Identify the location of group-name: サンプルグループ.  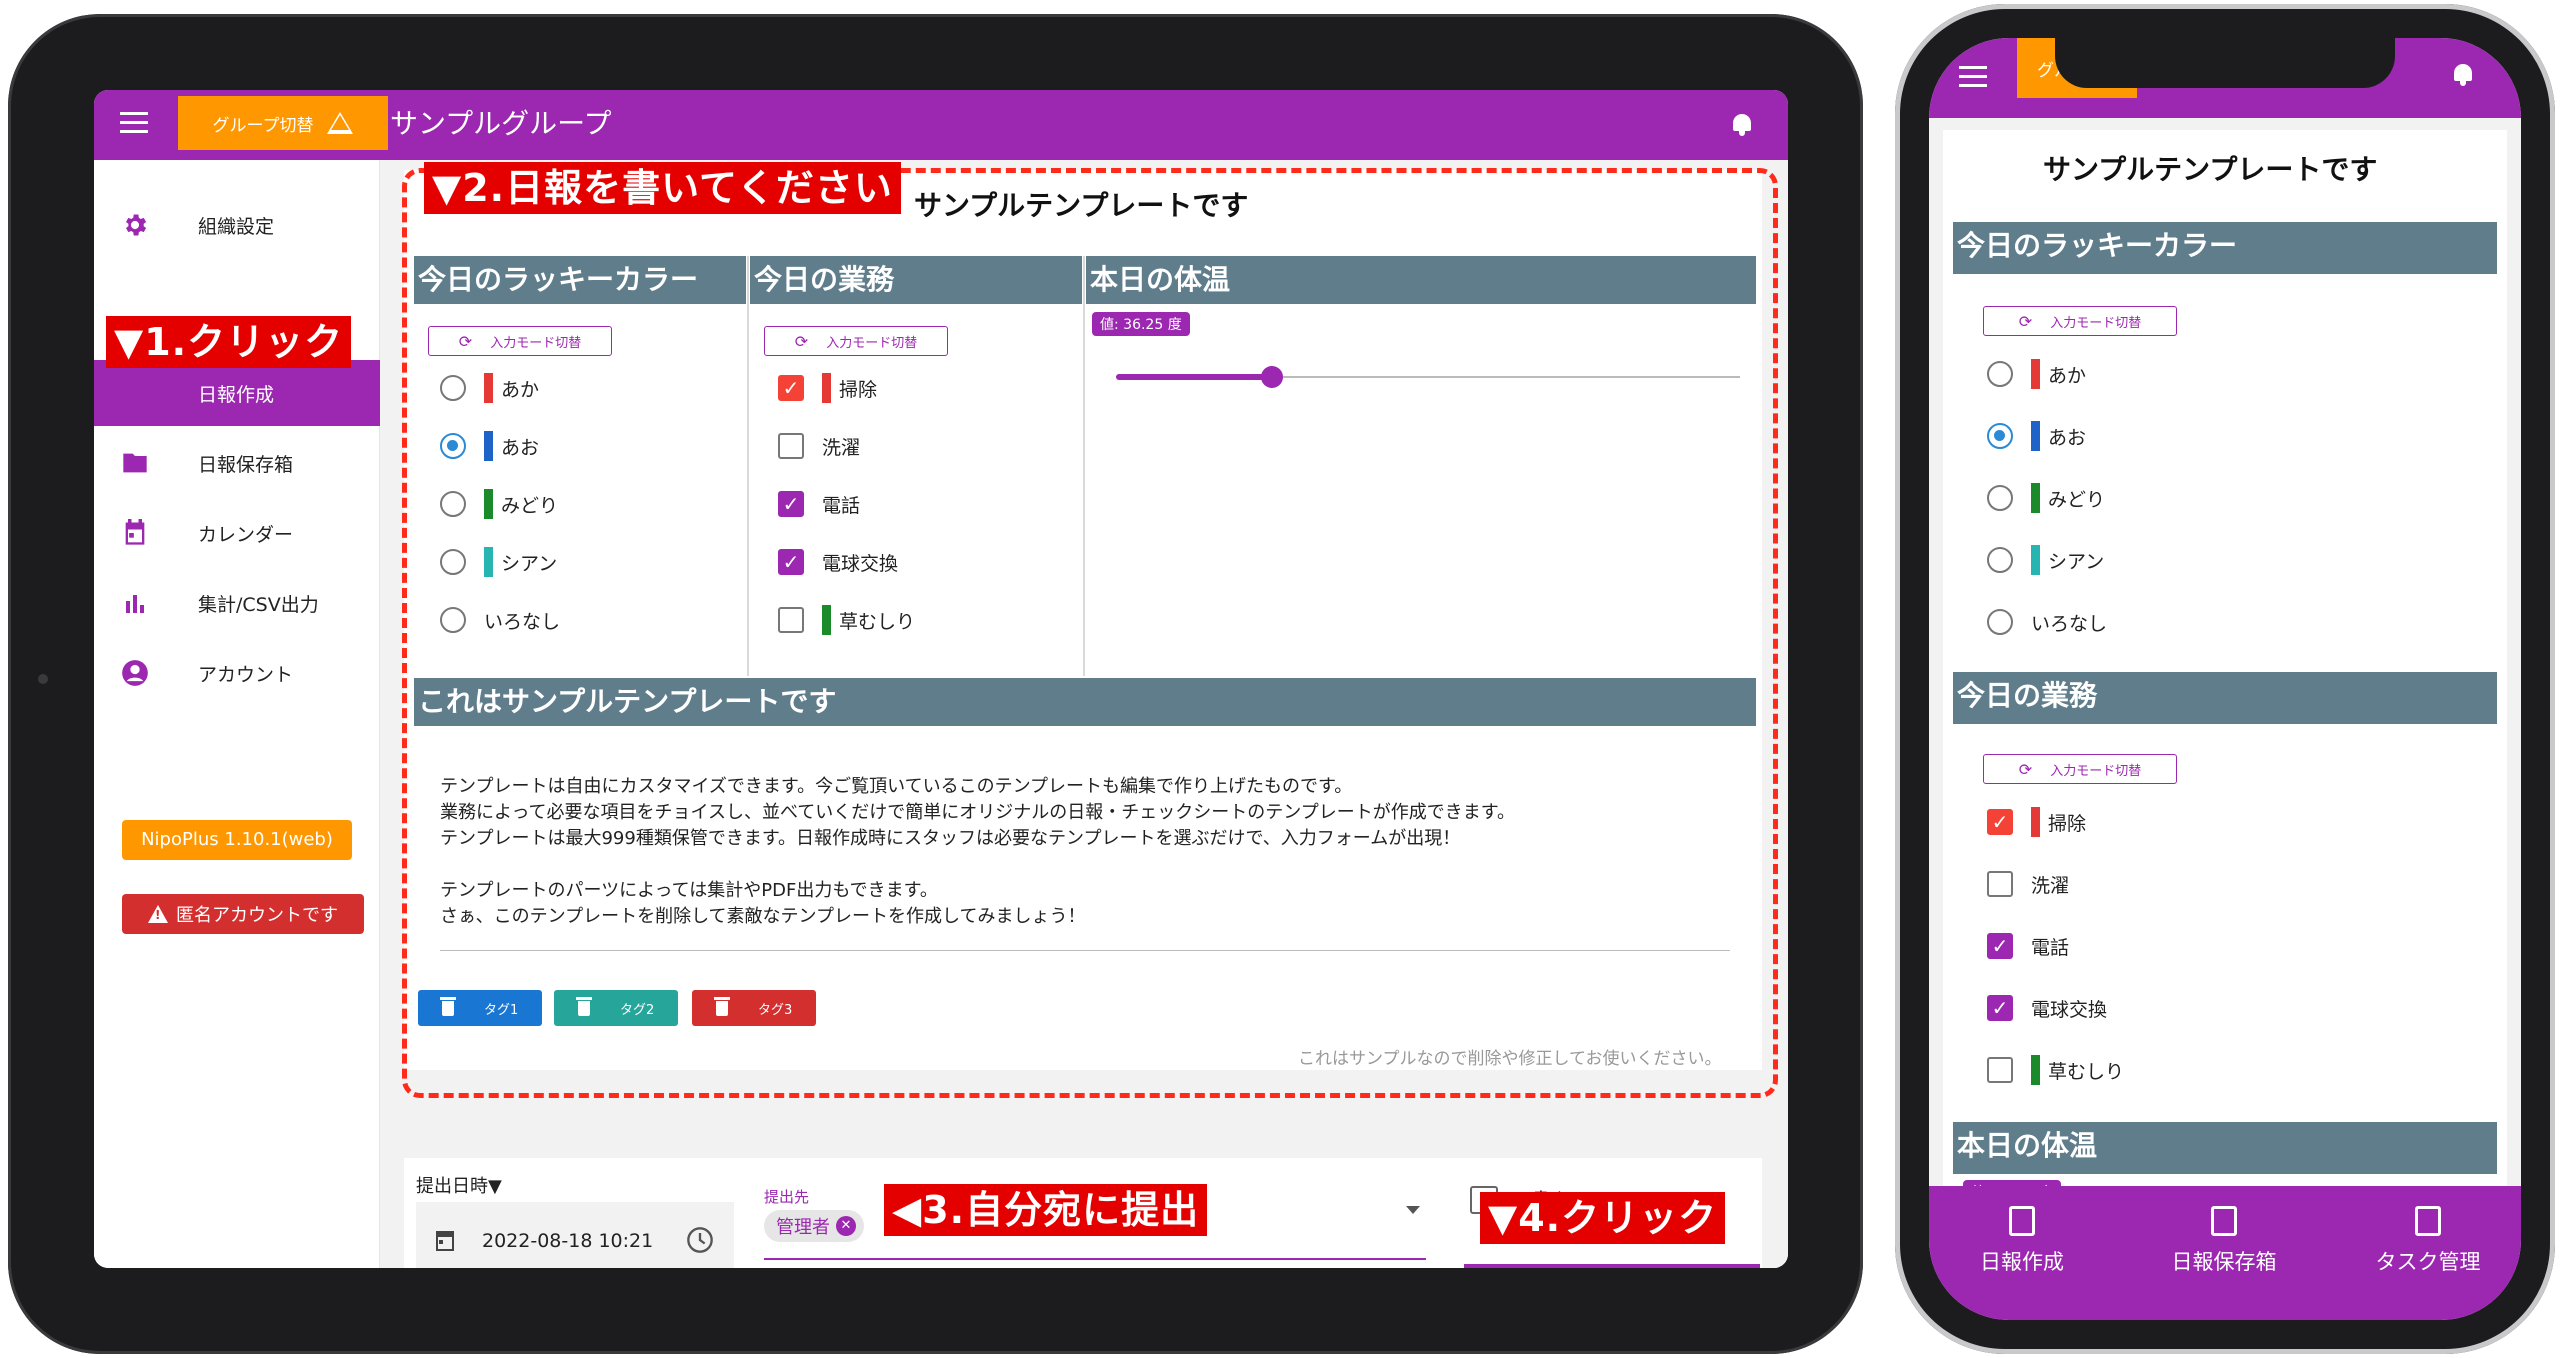
(501, 123).